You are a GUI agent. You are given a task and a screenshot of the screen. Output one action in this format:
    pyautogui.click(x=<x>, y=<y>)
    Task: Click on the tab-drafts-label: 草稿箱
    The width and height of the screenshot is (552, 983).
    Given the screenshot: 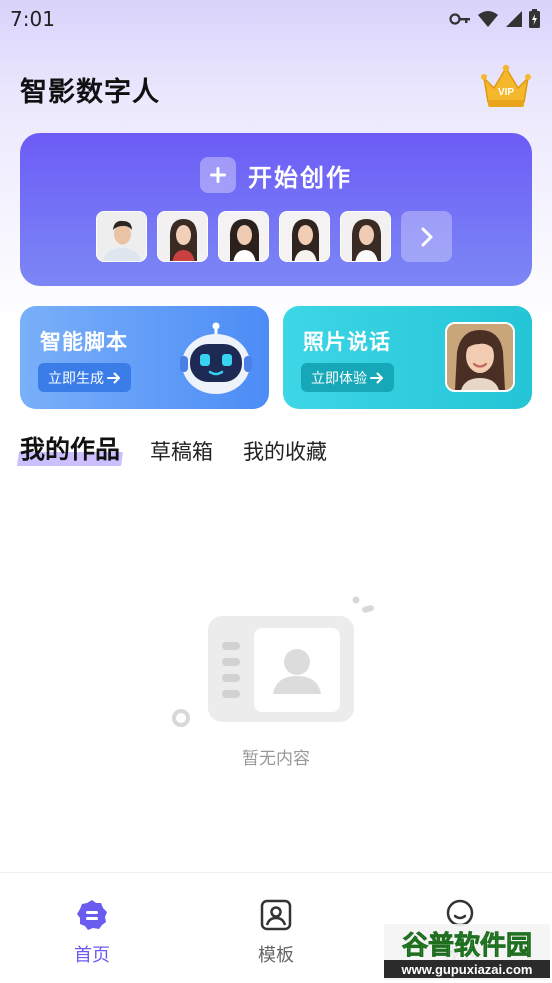 What is the action you would take?
    pyautogui.click(x=182, y=452)
    